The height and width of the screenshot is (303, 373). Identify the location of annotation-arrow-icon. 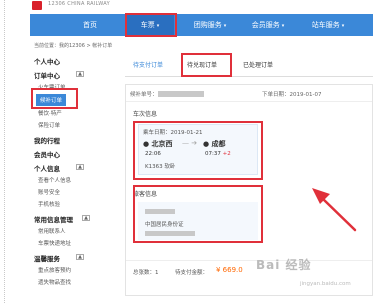
(334, 210).